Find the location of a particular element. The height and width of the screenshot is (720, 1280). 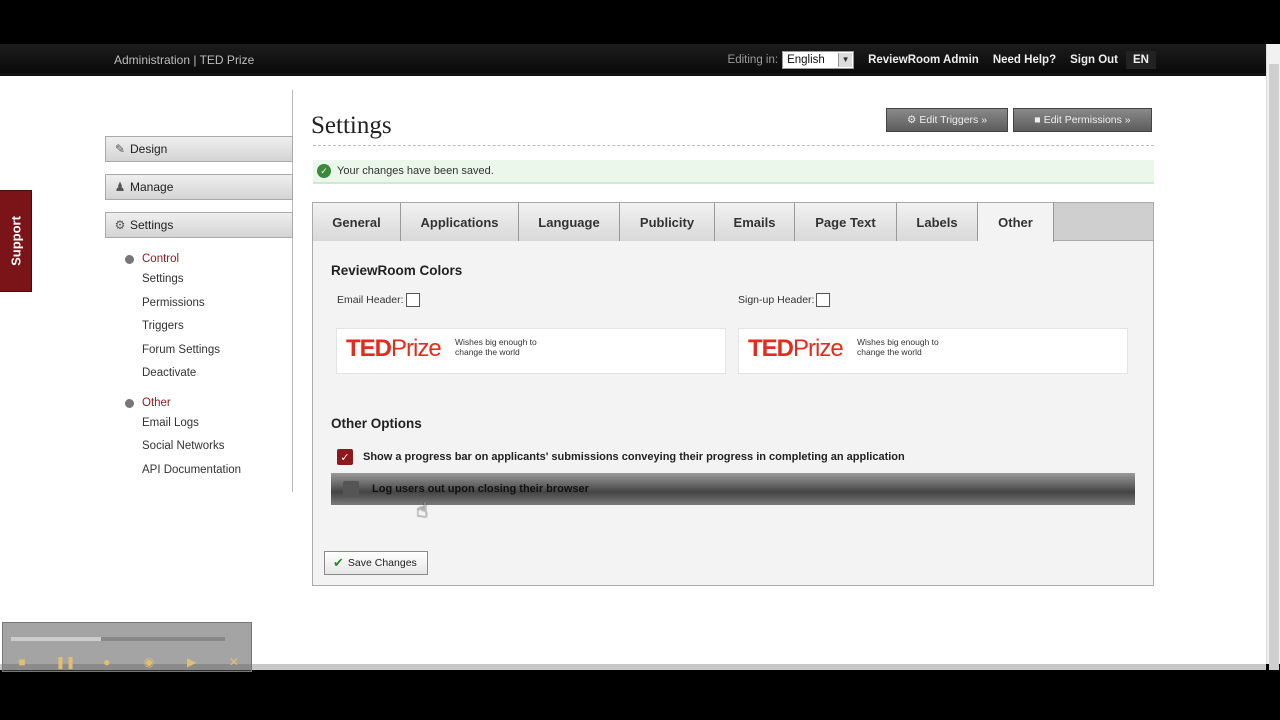

player-buttons: ■ ❚❚ ● ◉ ▶ ✕ is located at coordinates (128, 662).